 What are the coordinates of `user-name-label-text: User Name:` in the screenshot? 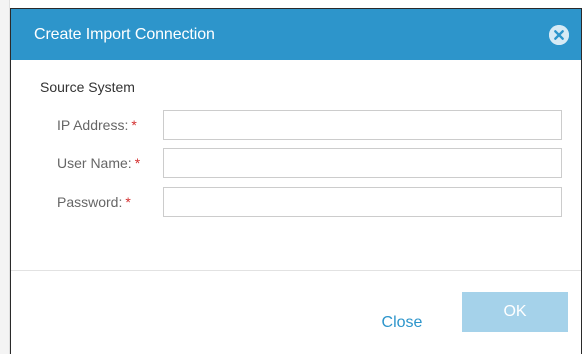 It's located at (94, 163).